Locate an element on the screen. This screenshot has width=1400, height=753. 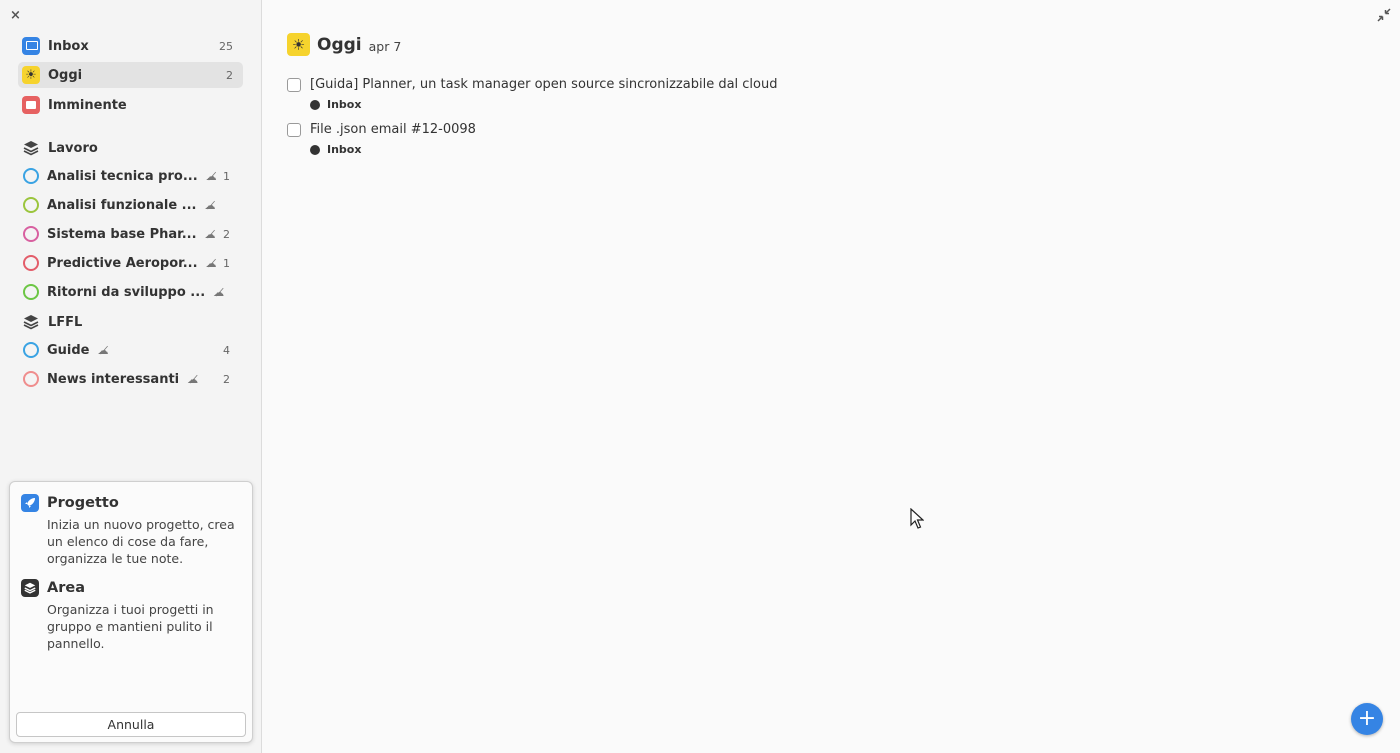
page-date: apr 7 is located at coordinates (385, 46).